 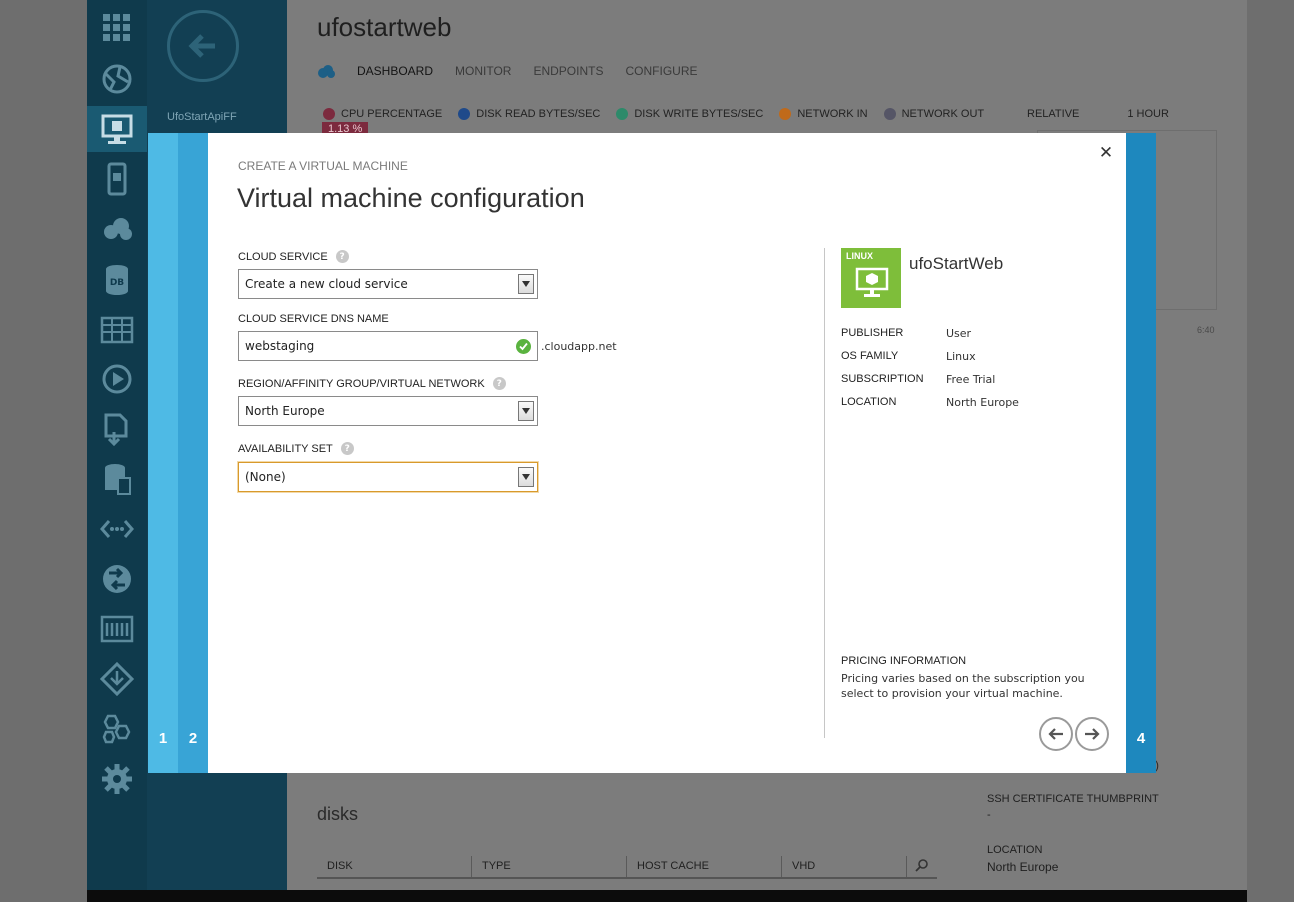 What do you see at coordinates (117, 28) in the screenshot?
I see `all-items-icon` at bounding box center [117, 28].